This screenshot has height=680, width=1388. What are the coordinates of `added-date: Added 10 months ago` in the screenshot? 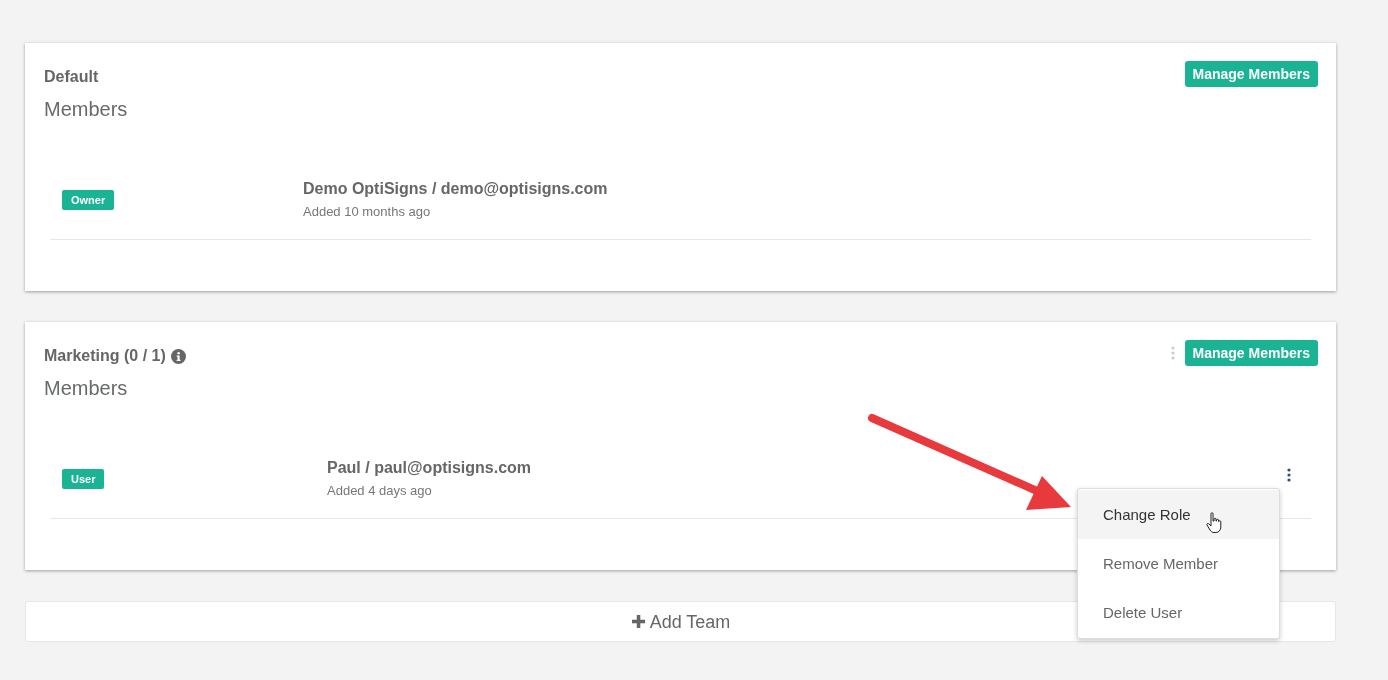 It's located at (367, 211).